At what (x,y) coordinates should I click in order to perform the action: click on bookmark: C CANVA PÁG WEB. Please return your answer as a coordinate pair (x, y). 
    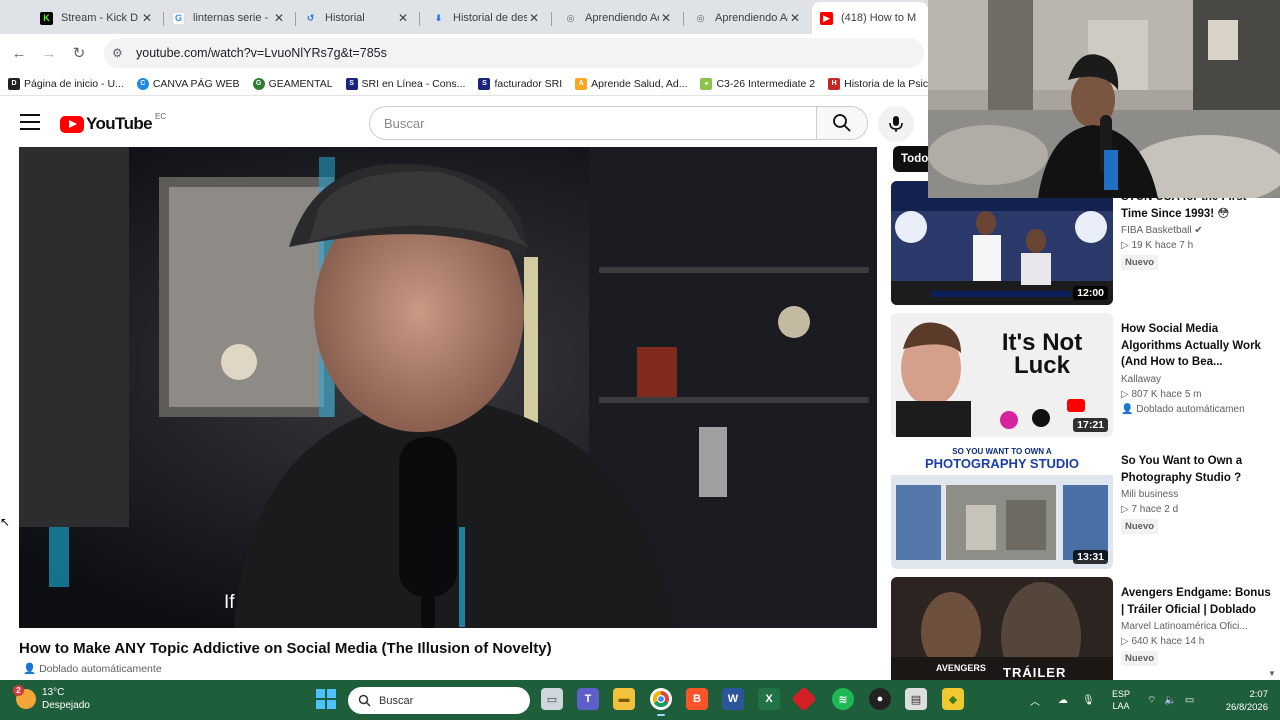
    Looking at the image, I should click on (188, 83).